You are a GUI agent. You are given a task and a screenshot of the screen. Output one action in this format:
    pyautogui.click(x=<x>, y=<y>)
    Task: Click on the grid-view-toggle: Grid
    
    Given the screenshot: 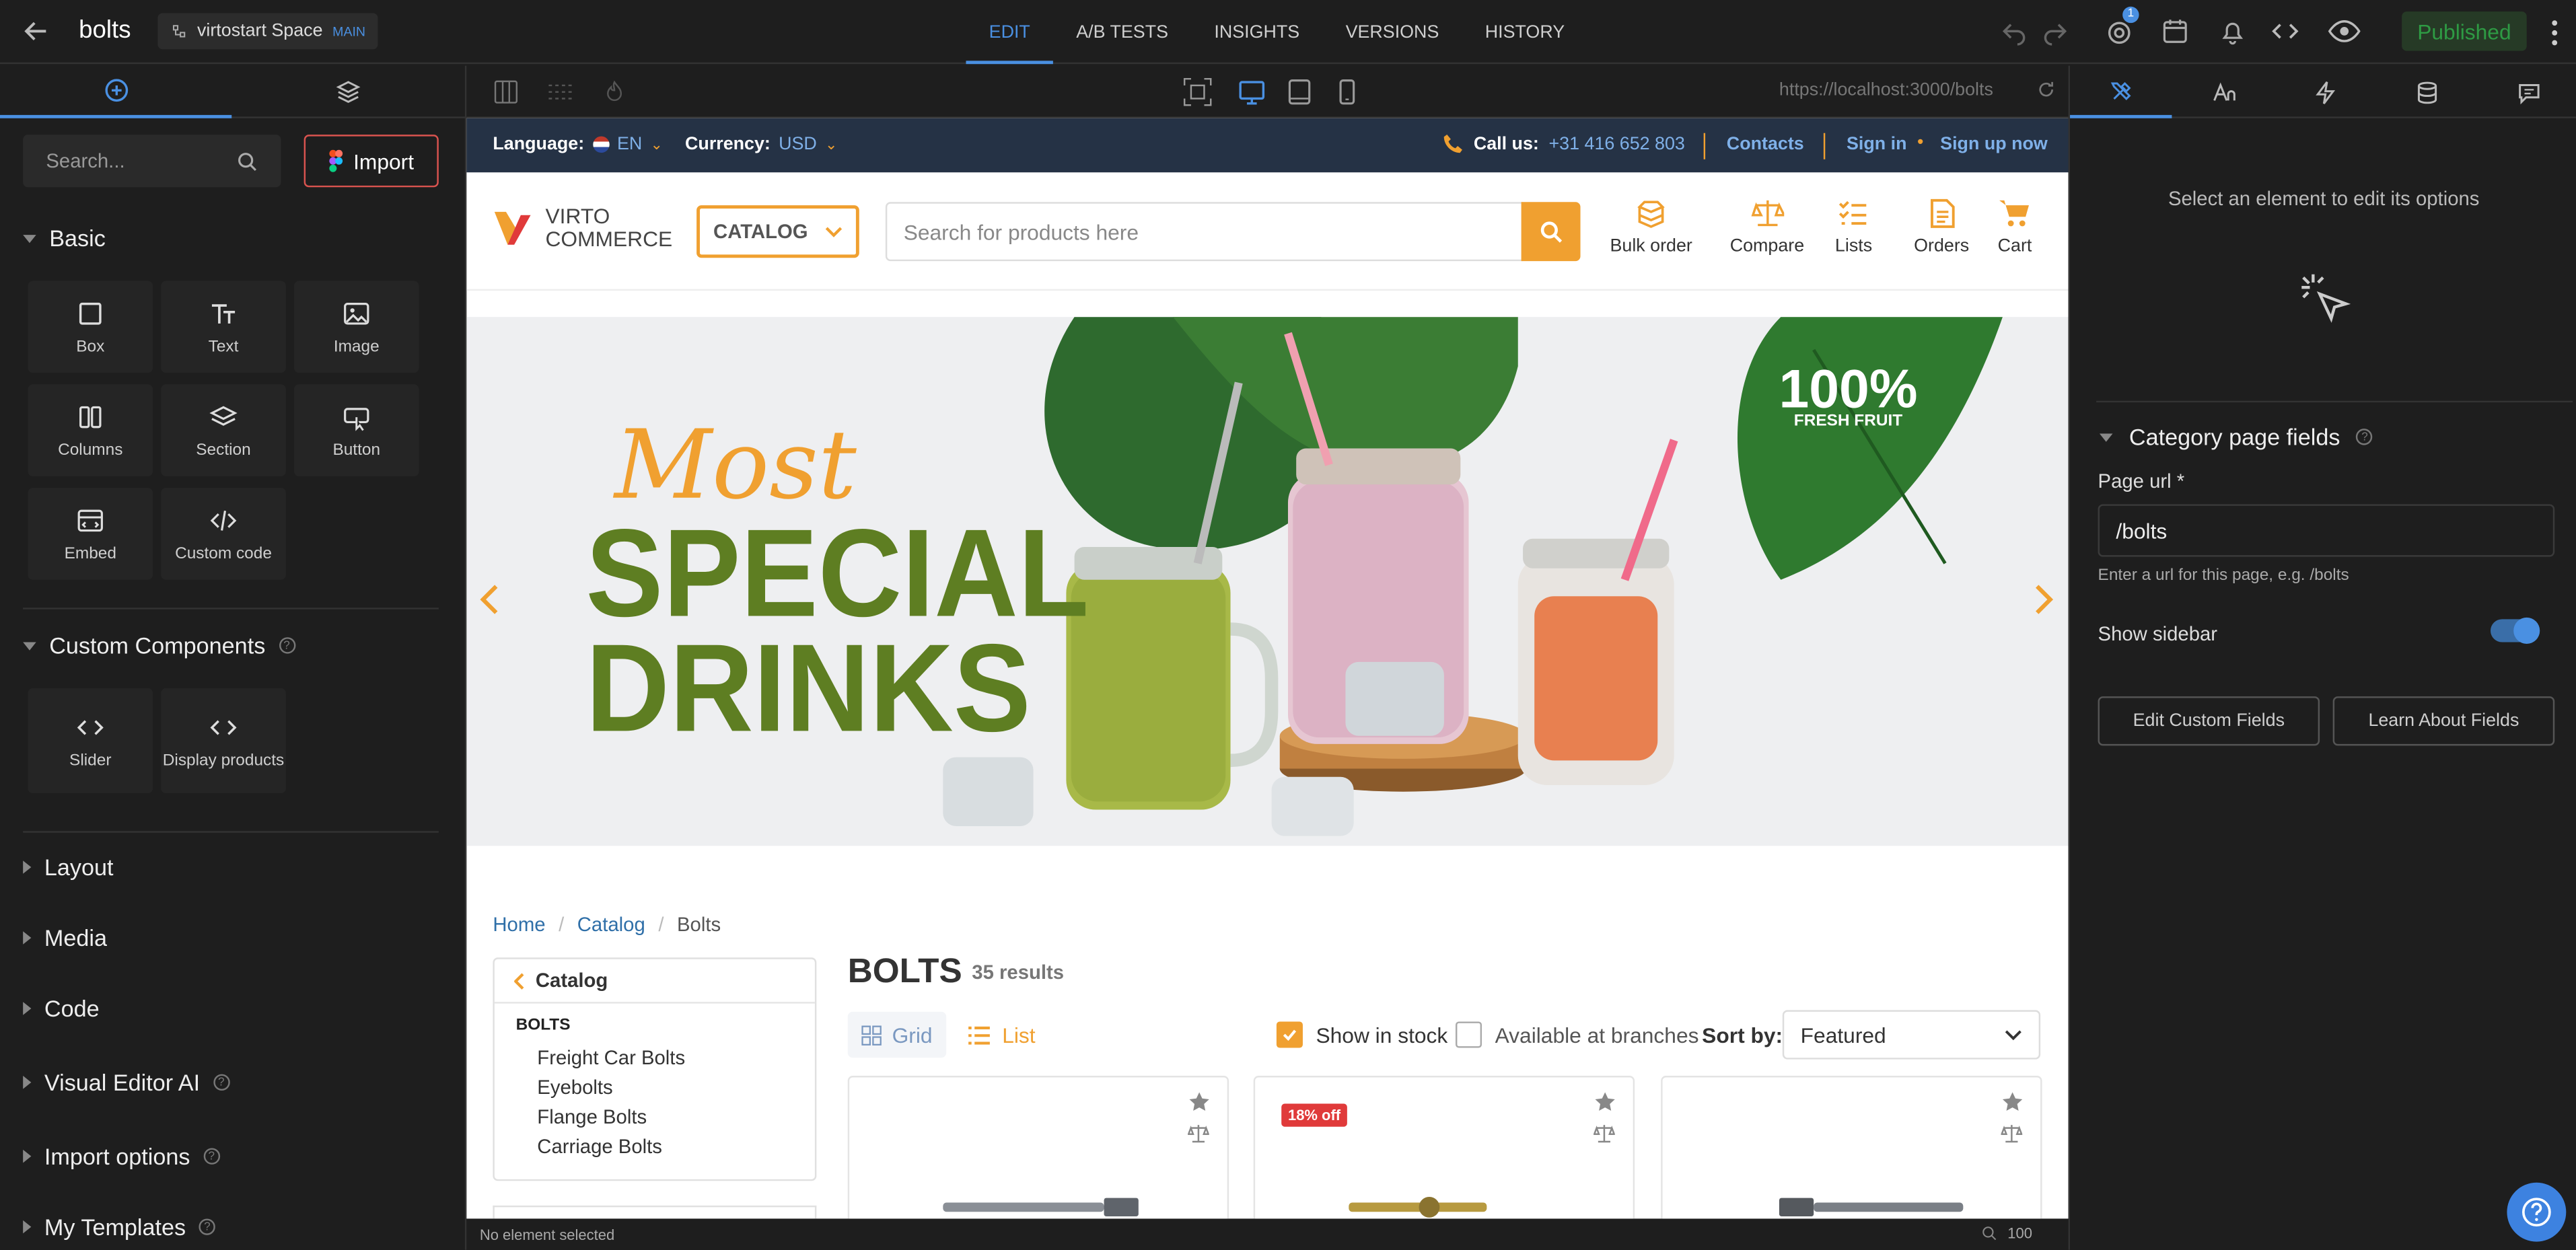 What is the action you would take?
    pyautogui.click(x=897, y=1034)
    